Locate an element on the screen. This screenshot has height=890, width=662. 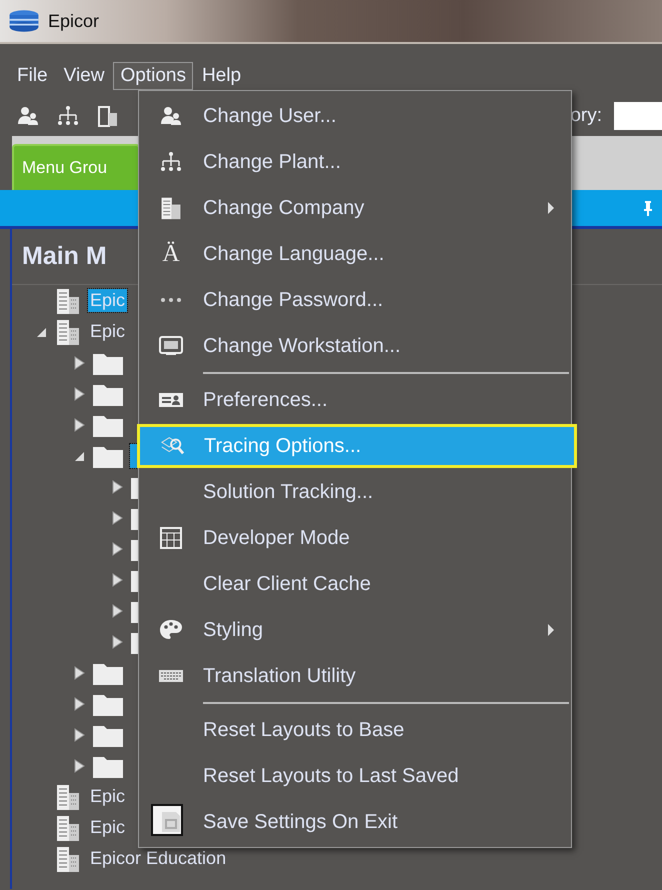
palette-icon is located at coordinates (171, 630).